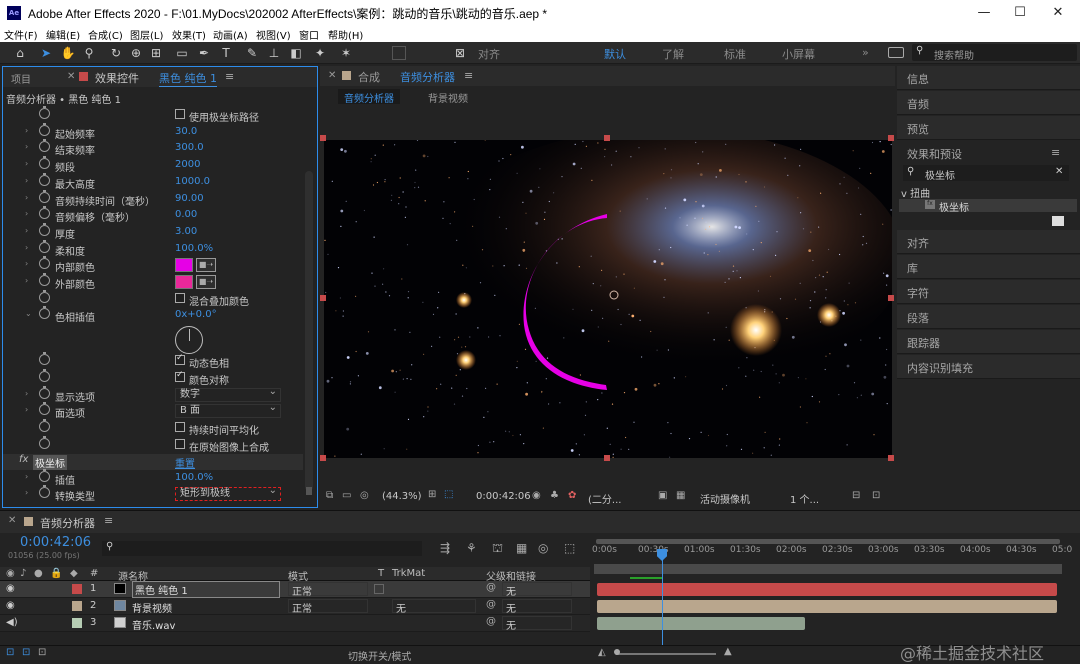 The image size is (1080, 664). Describe the element at coordinates (146, 34) in the screenshot. I see `menu-layer: 图层(L)` at that location.